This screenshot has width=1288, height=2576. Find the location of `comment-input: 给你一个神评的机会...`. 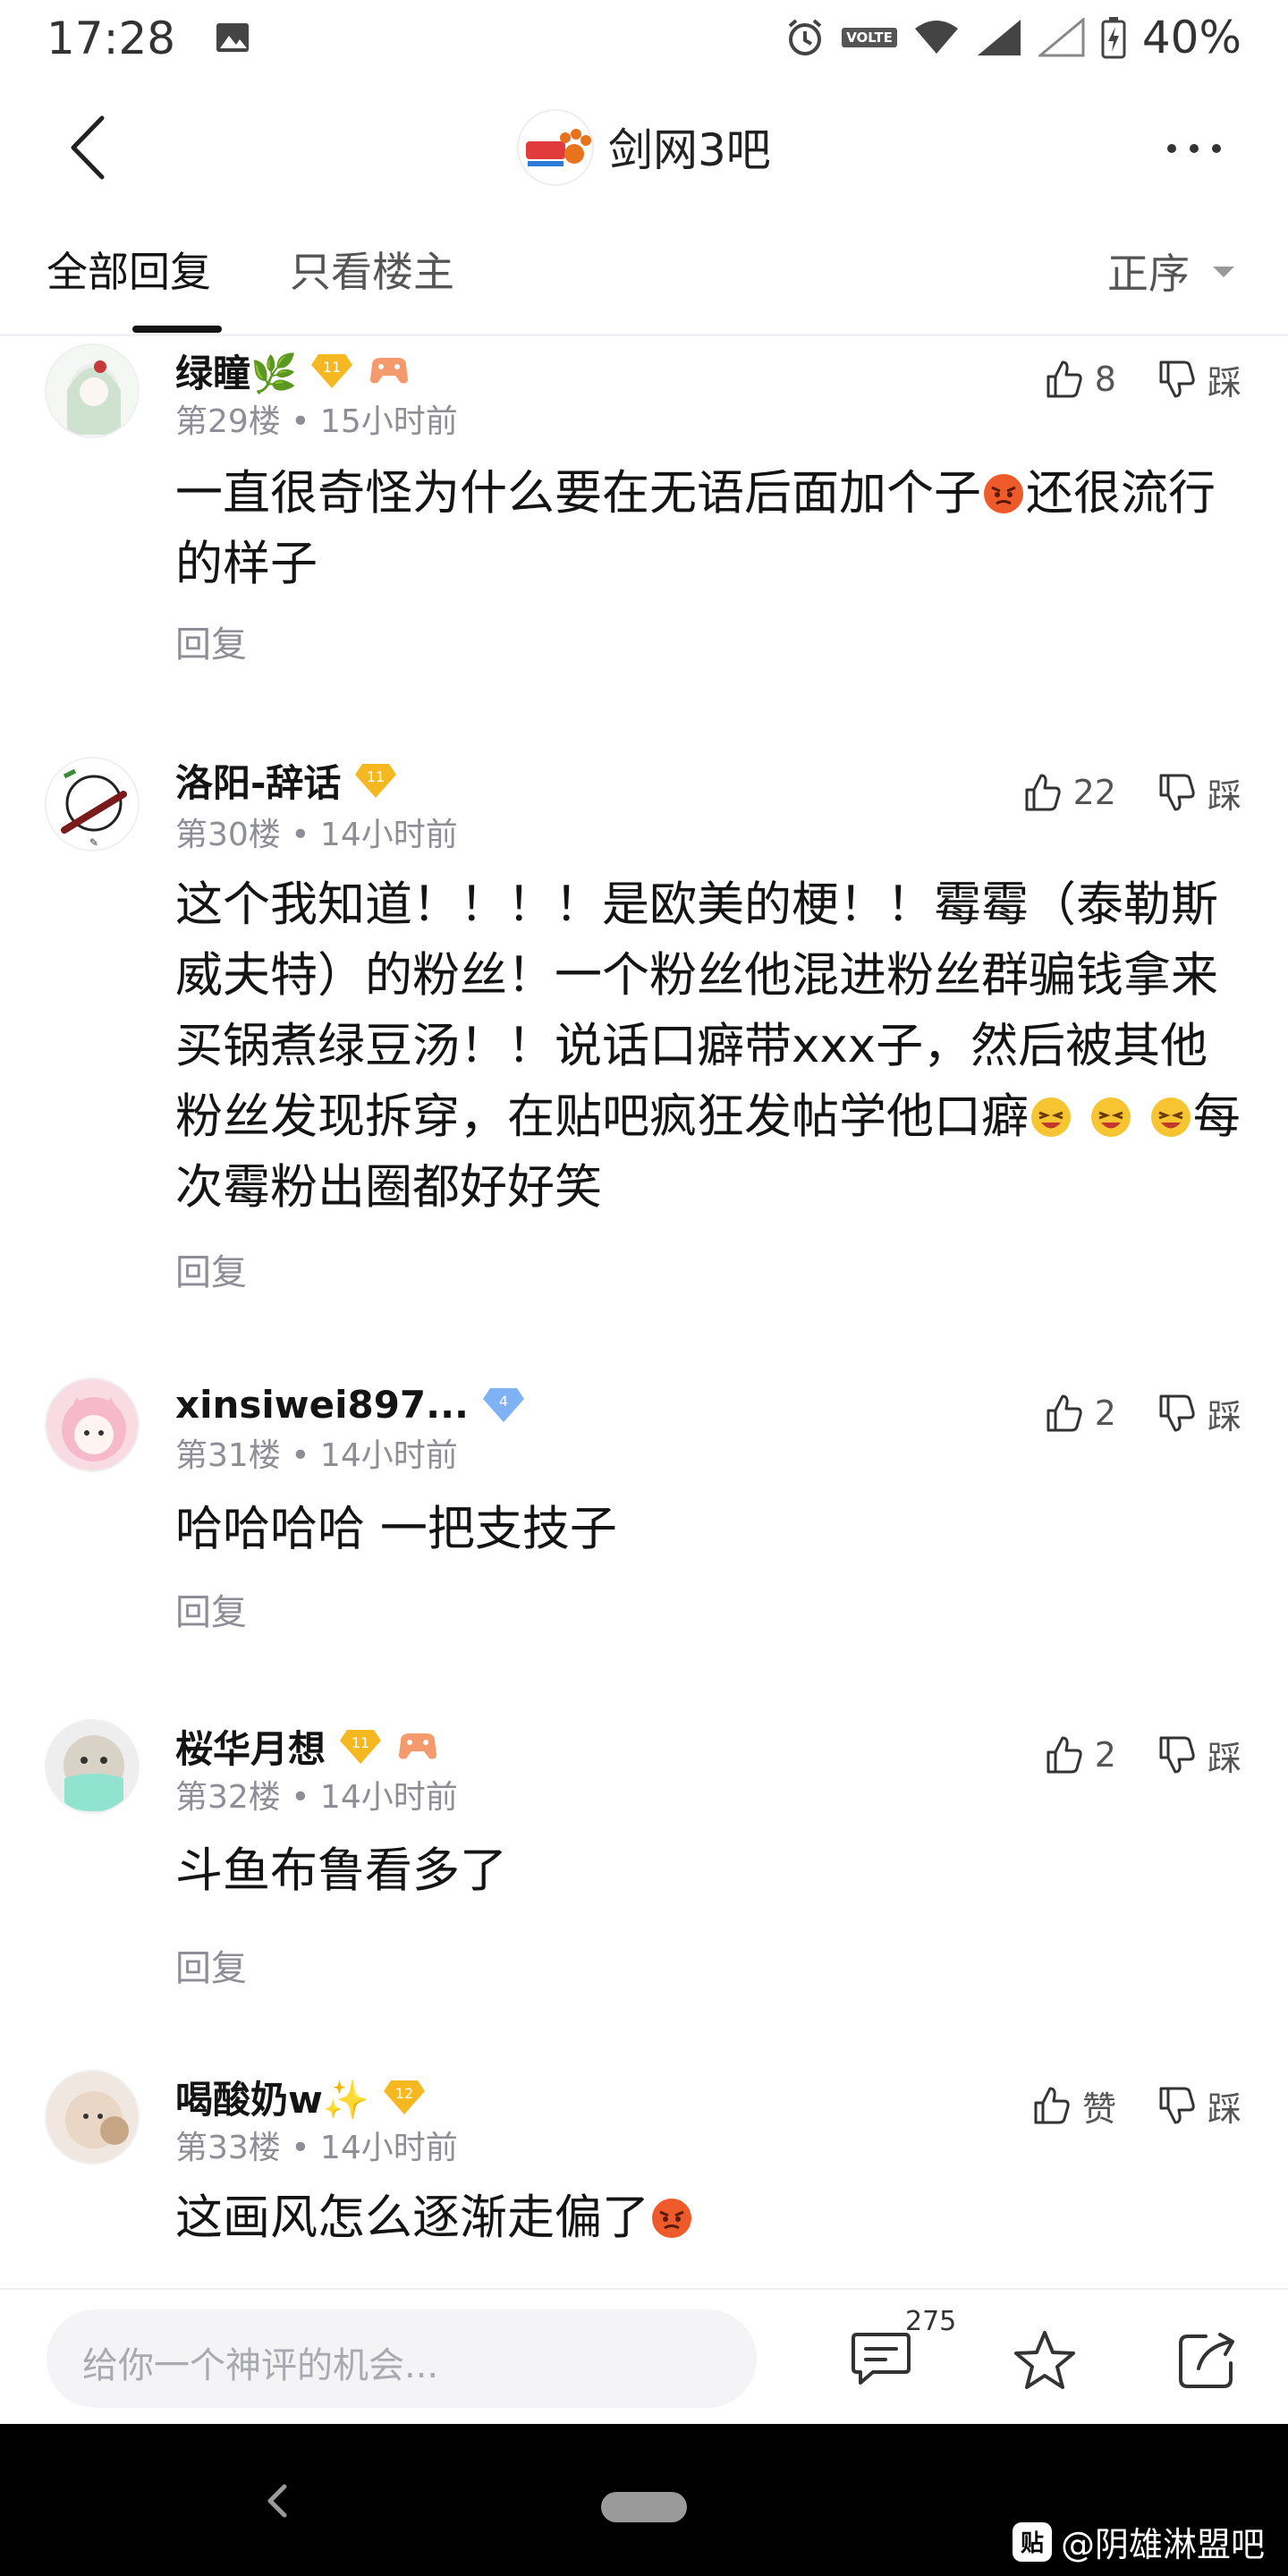

comment-input: 给你一个神评的机会... is located at coordinates (402, 2358).